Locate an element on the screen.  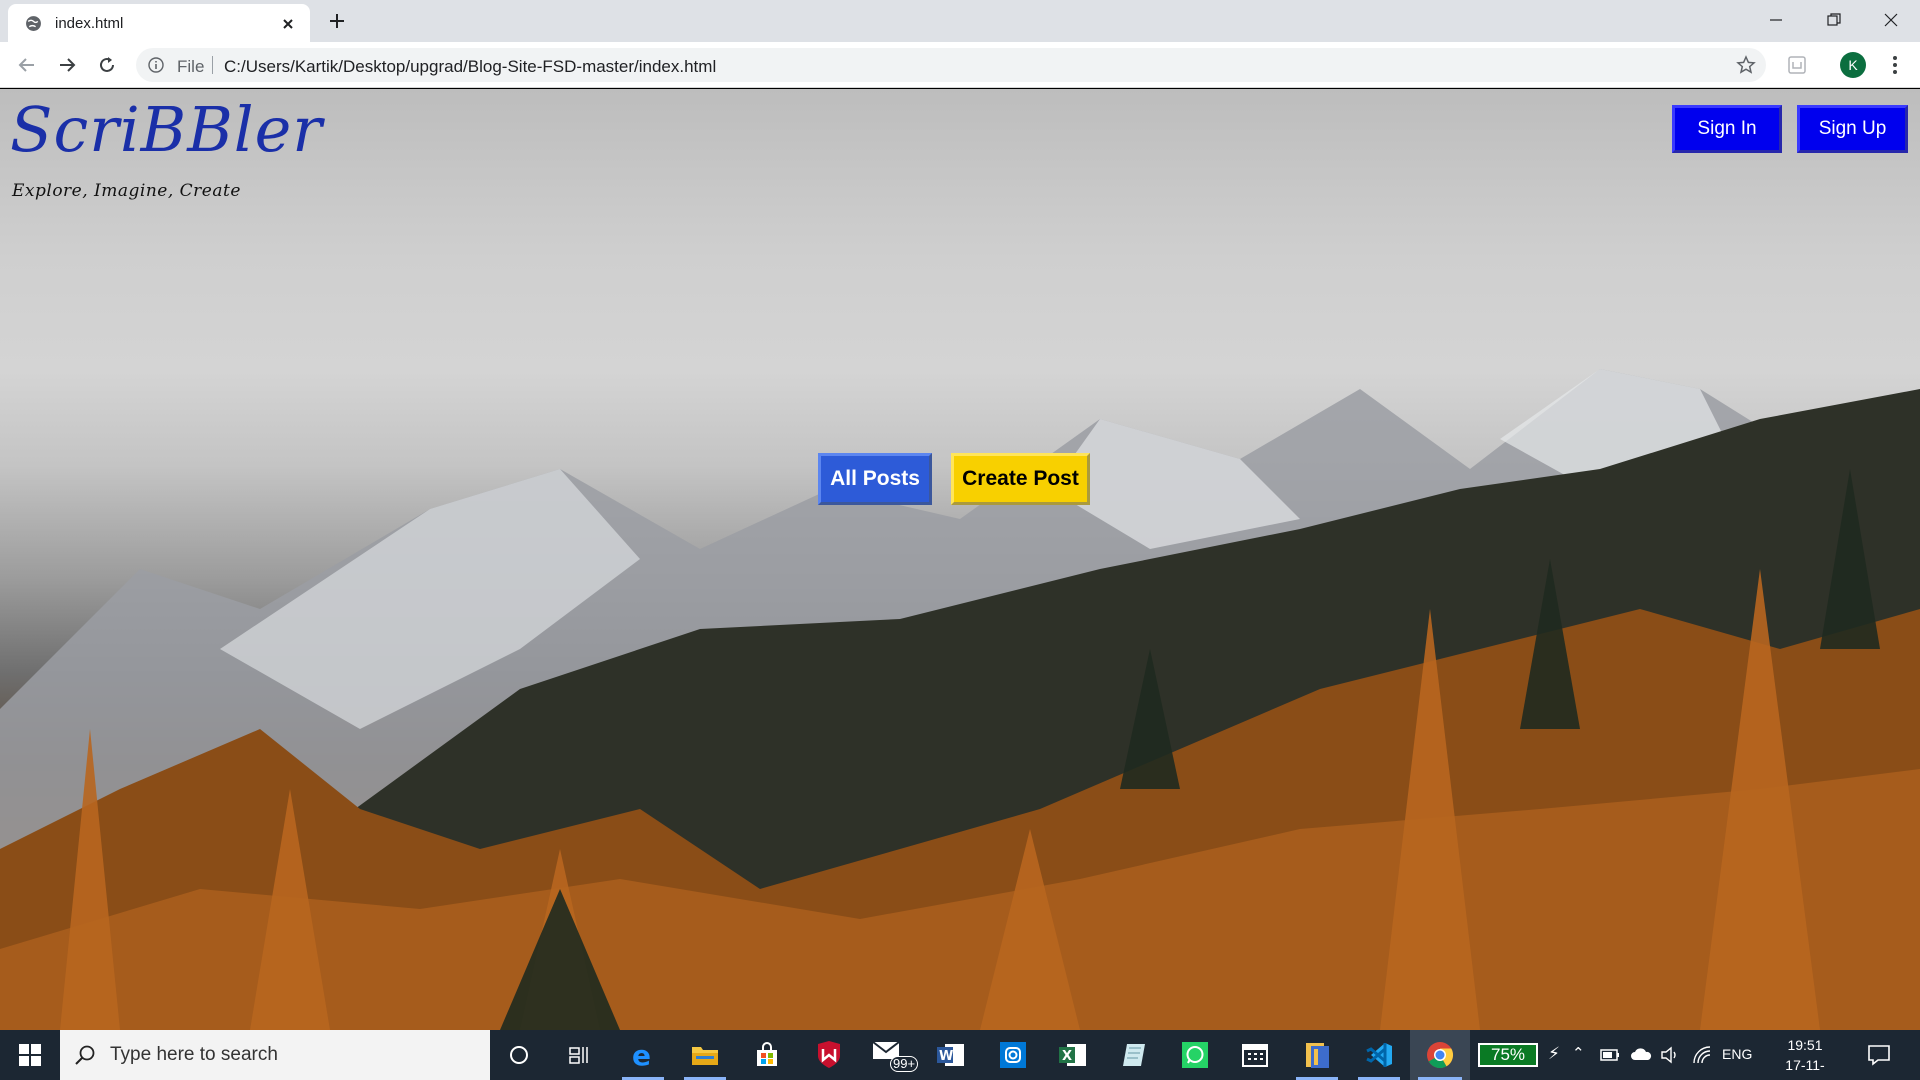
svg-text: e is located at coordinates (641, 1055).